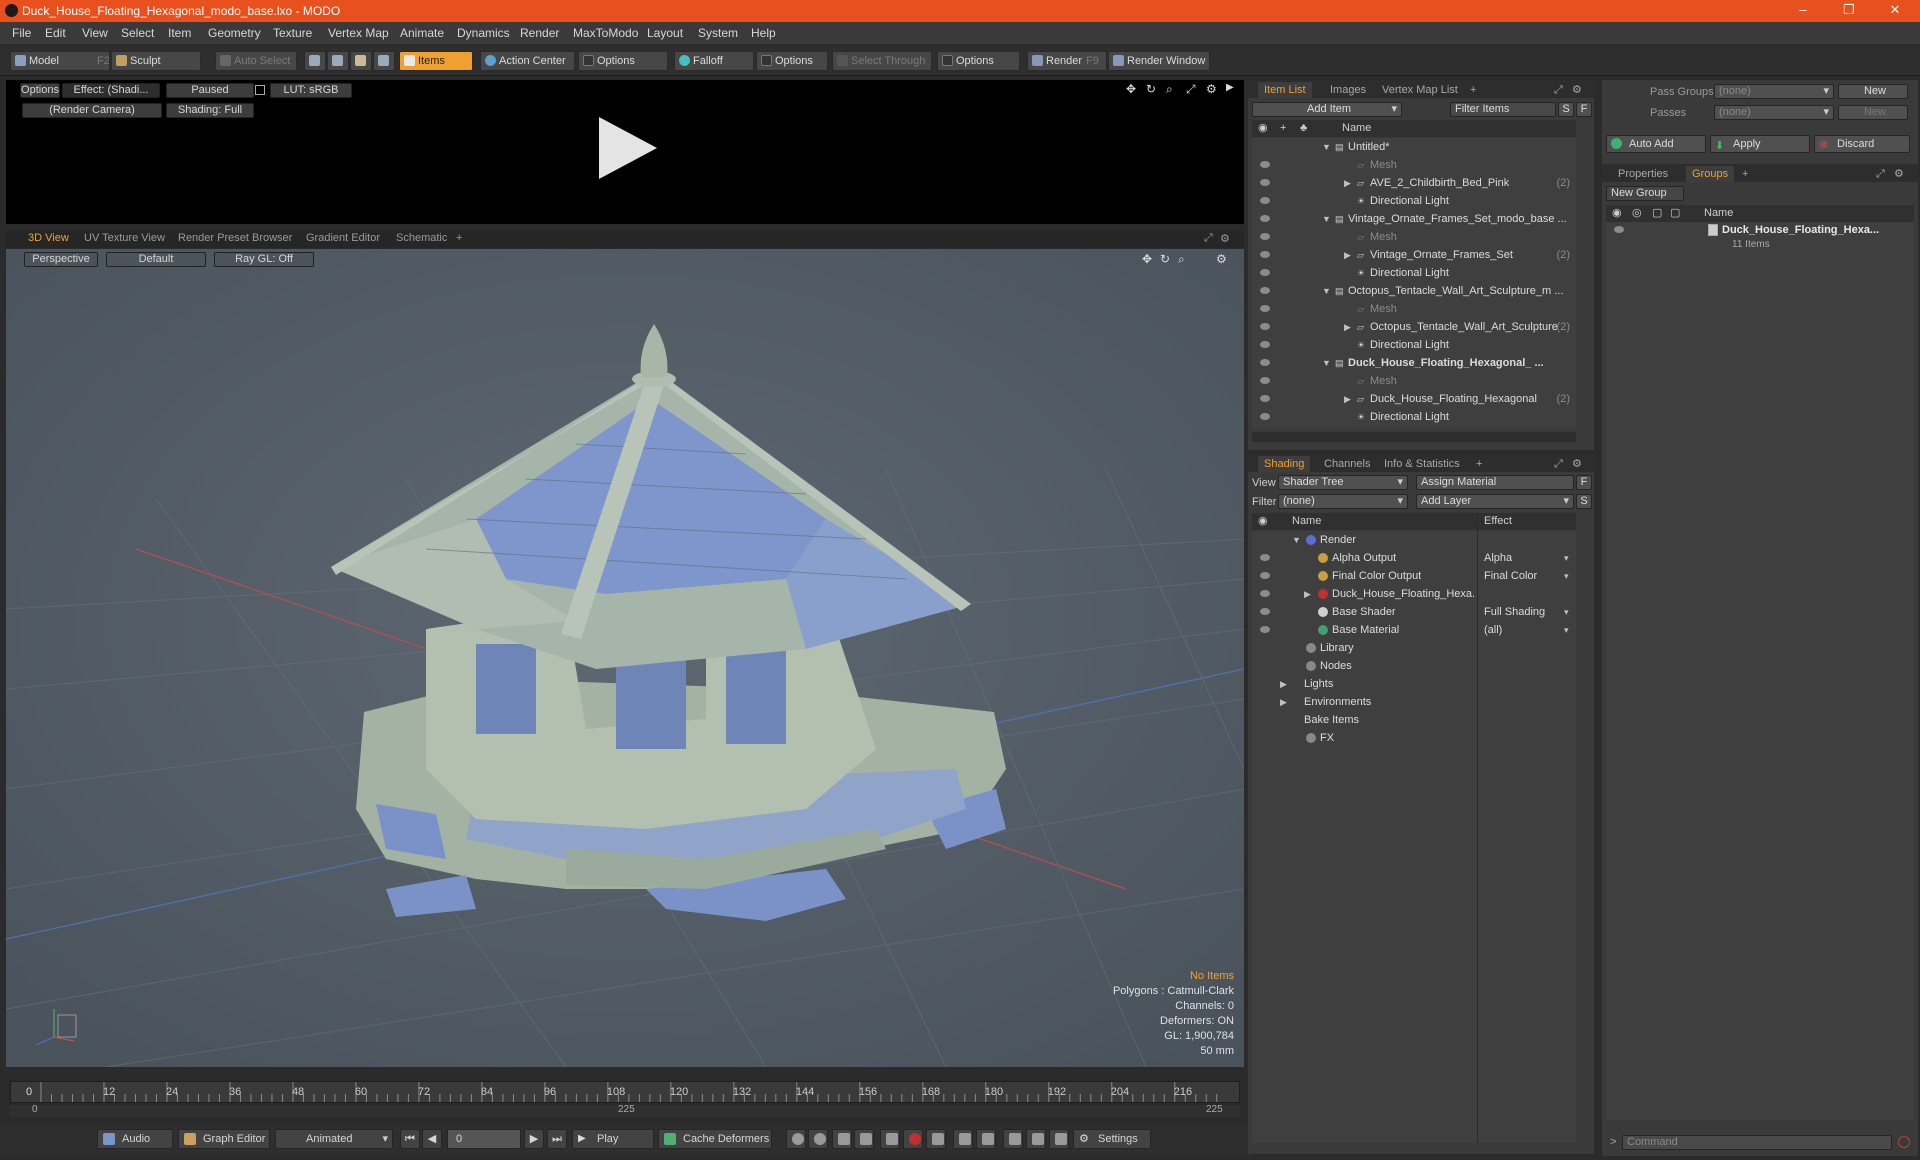 The height and width of the screenshot is (1160, 1920). What do you see at coordinates (1159, 61) in the screenshot?
I see `render-window-button: Render Window` at bounding box center [1159, 61].